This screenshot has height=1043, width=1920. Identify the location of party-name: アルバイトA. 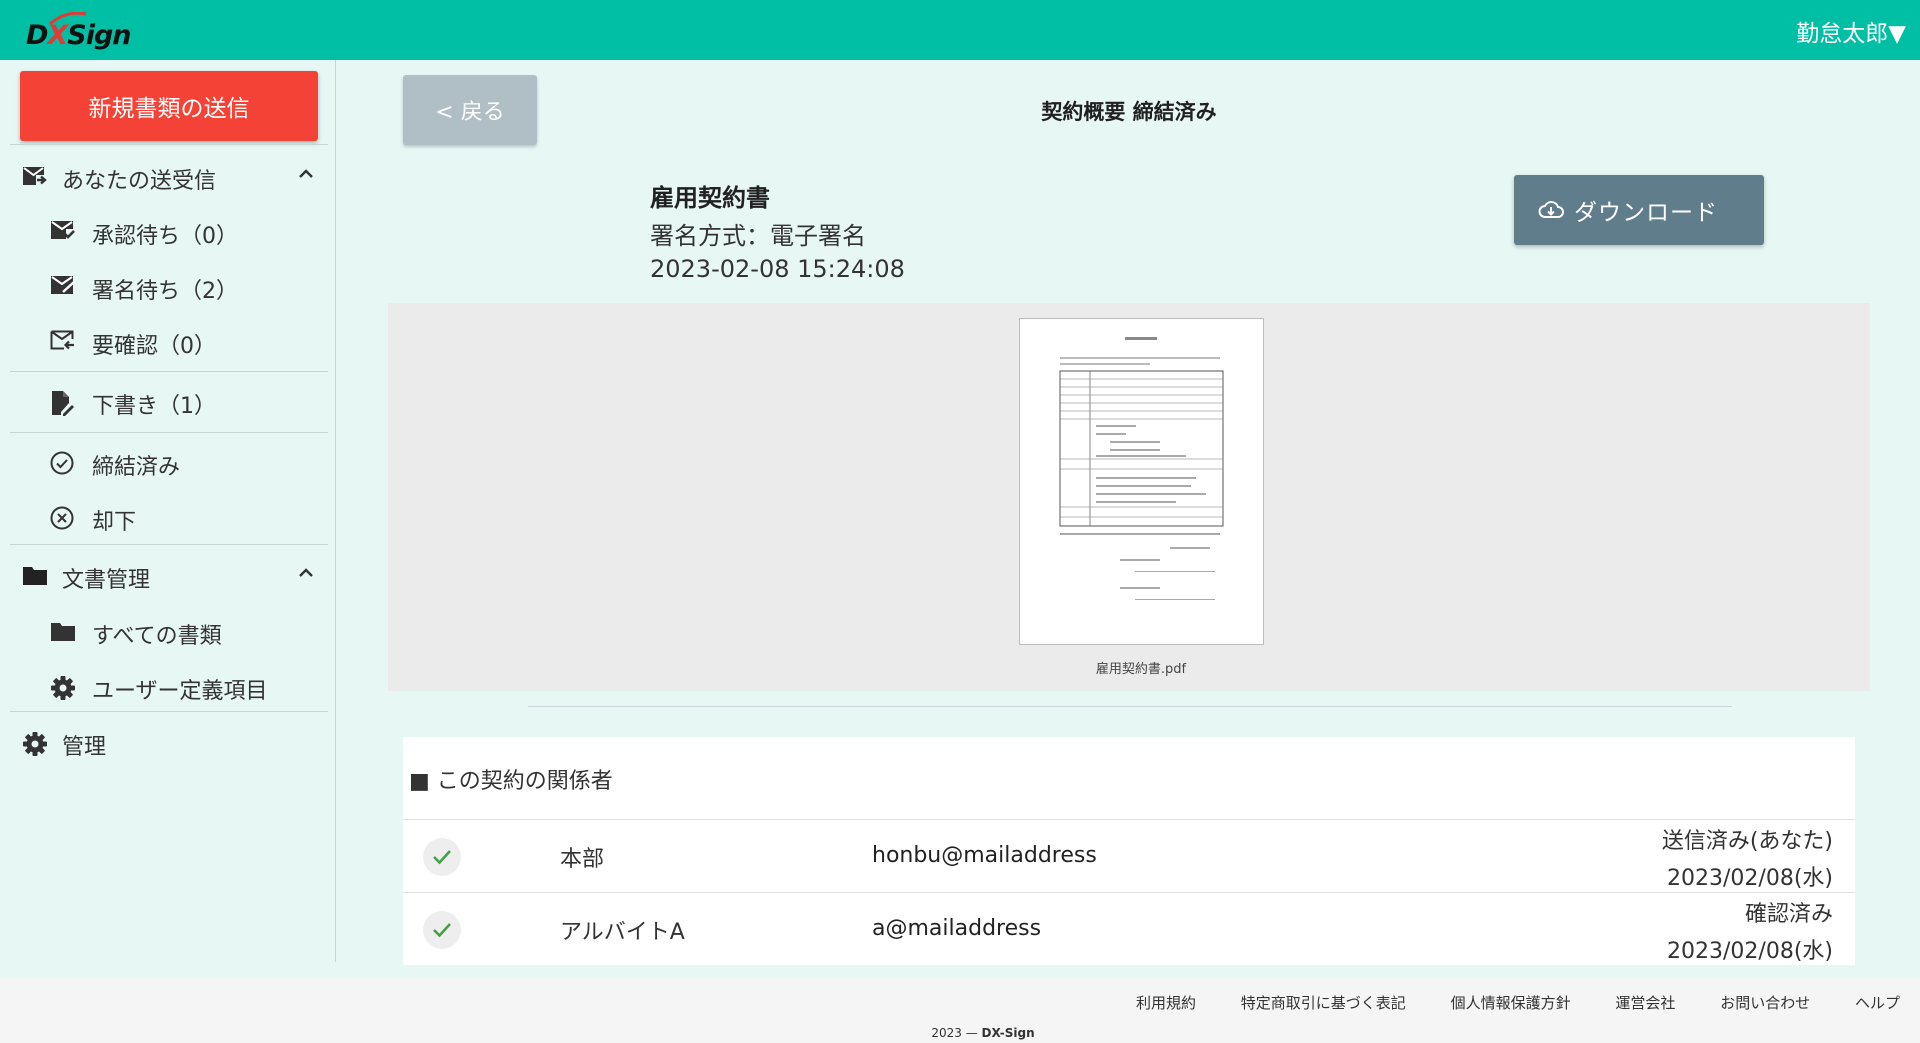
(622, 932).